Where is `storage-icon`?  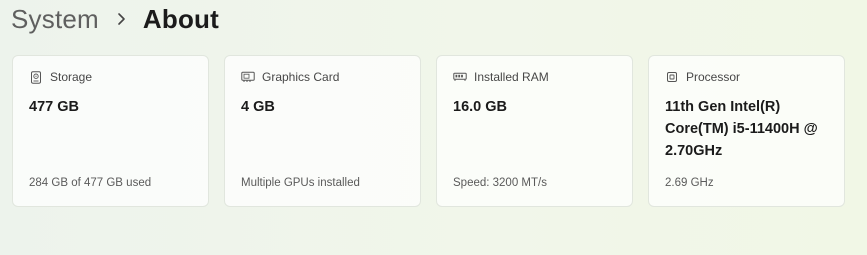
storage-icon is located at coordinates (36, 77).